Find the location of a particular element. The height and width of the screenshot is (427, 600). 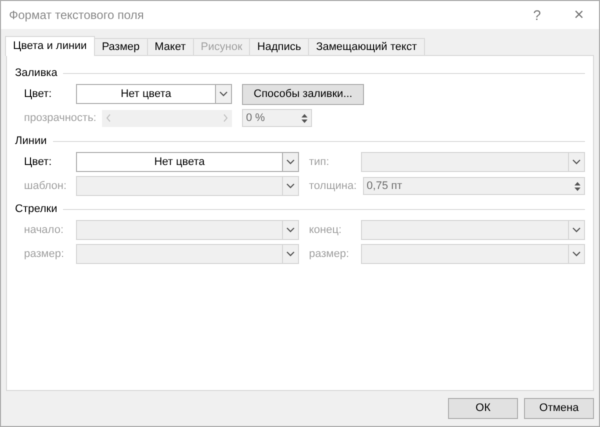

help-button: ? is located at coordinates (537, 15).